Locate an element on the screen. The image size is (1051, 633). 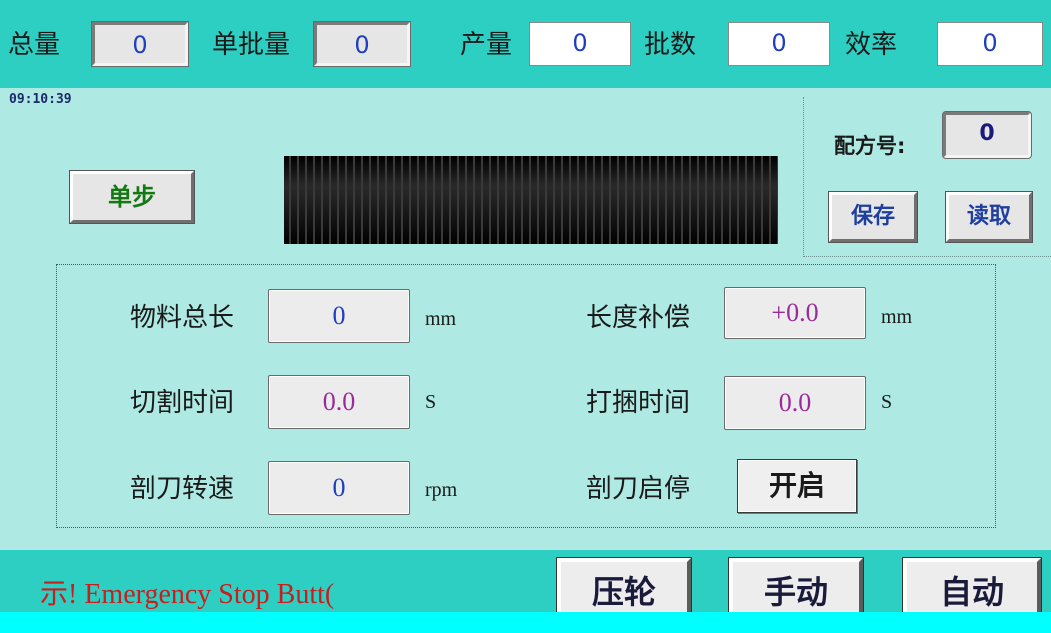
read-button: 读取 is located at coordinates (989, 217).